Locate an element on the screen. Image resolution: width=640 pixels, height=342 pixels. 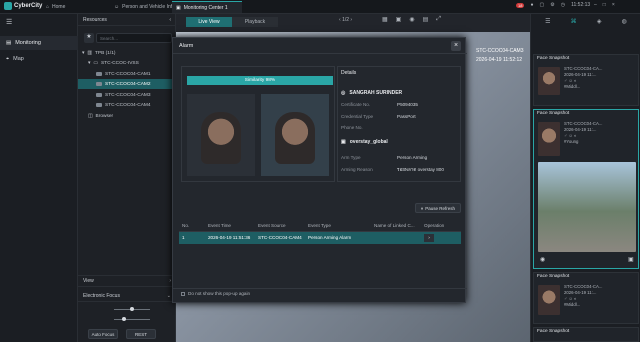
app-name: CyberCity is located at coordinates (28, 6).